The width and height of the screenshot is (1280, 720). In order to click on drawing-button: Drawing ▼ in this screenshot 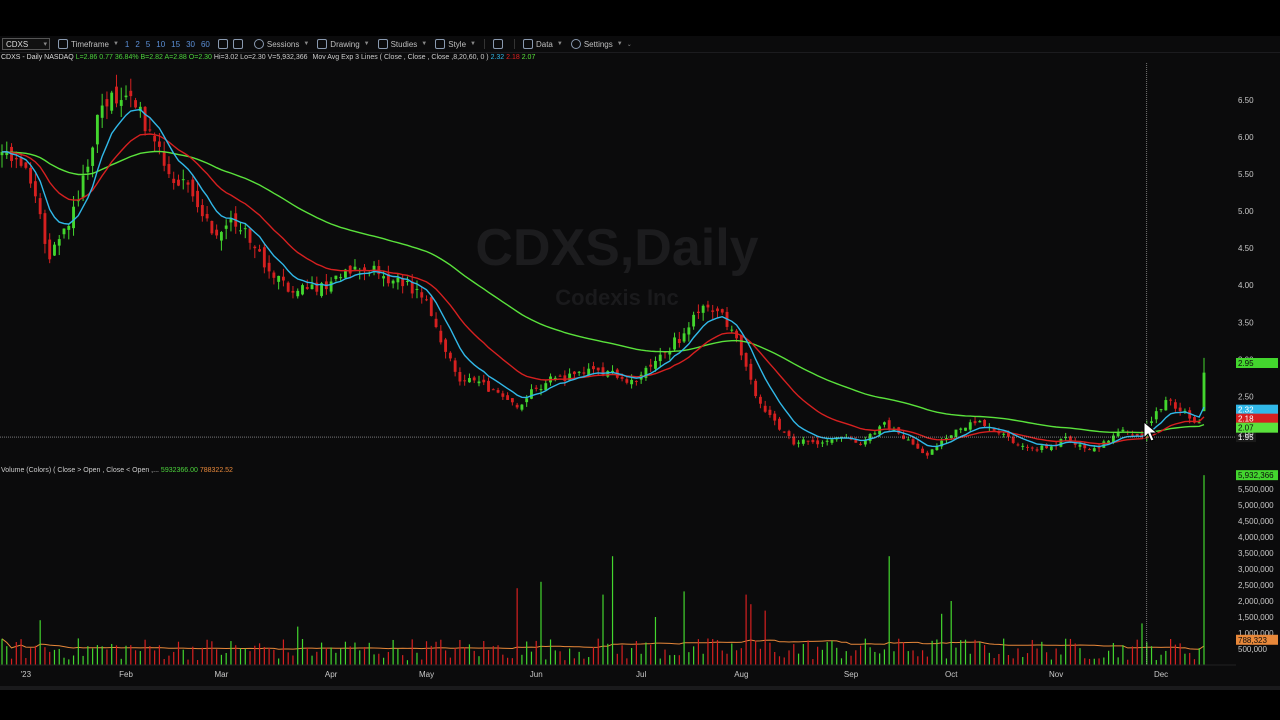, I will do `click(343, 44)`.